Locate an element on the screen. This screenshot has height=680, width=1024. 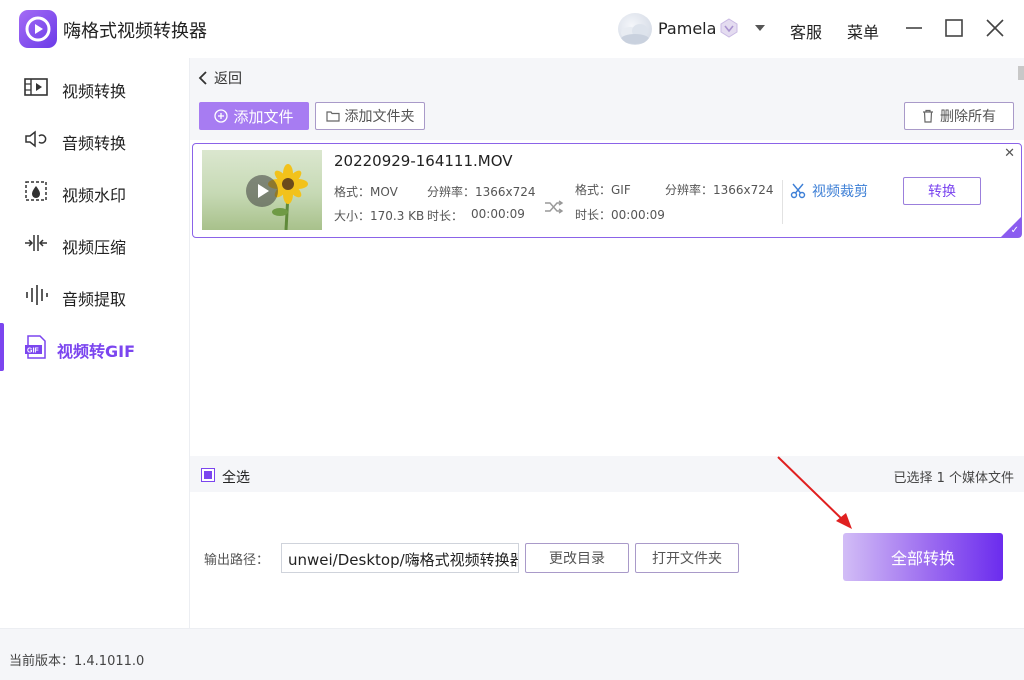
select-all-label: 全选 is located at coordinates (236, 477).